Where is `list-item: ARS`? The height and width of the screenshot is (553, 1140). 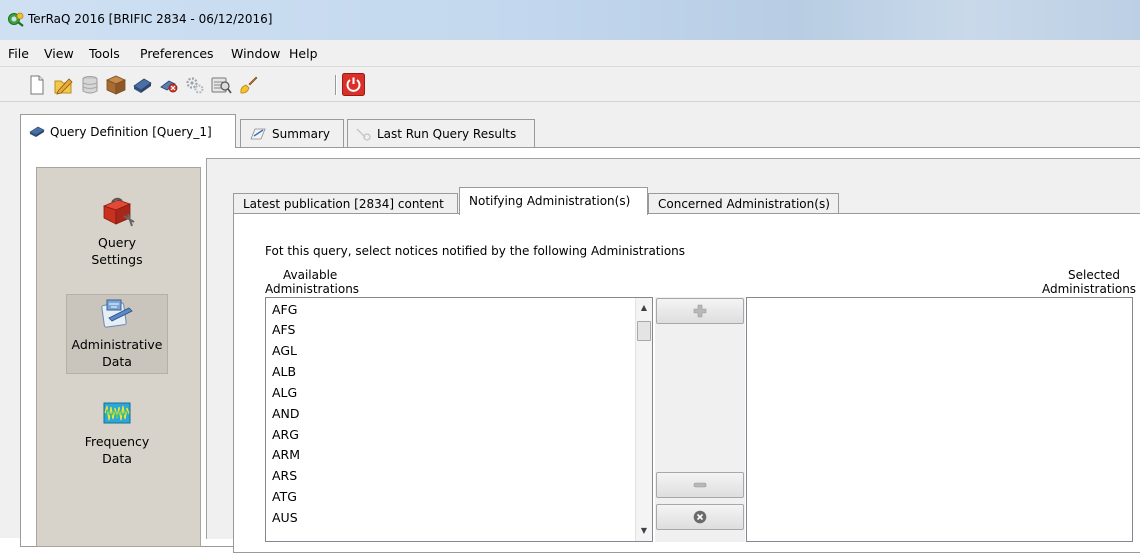 list-item: ARS is located at coordinates (284, 475).